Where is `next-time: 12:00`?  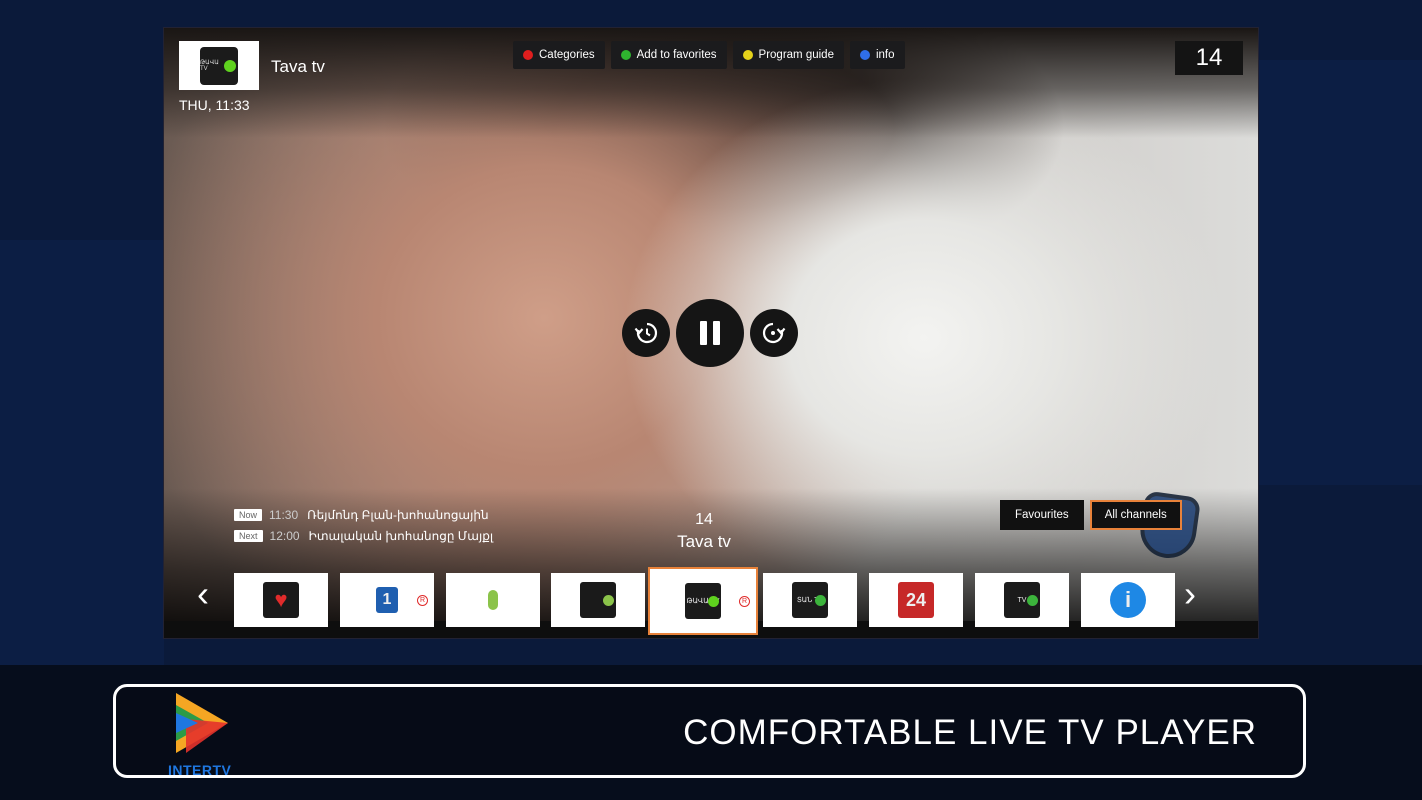 next-time: 12:00 is located at coordinates (284, 535).